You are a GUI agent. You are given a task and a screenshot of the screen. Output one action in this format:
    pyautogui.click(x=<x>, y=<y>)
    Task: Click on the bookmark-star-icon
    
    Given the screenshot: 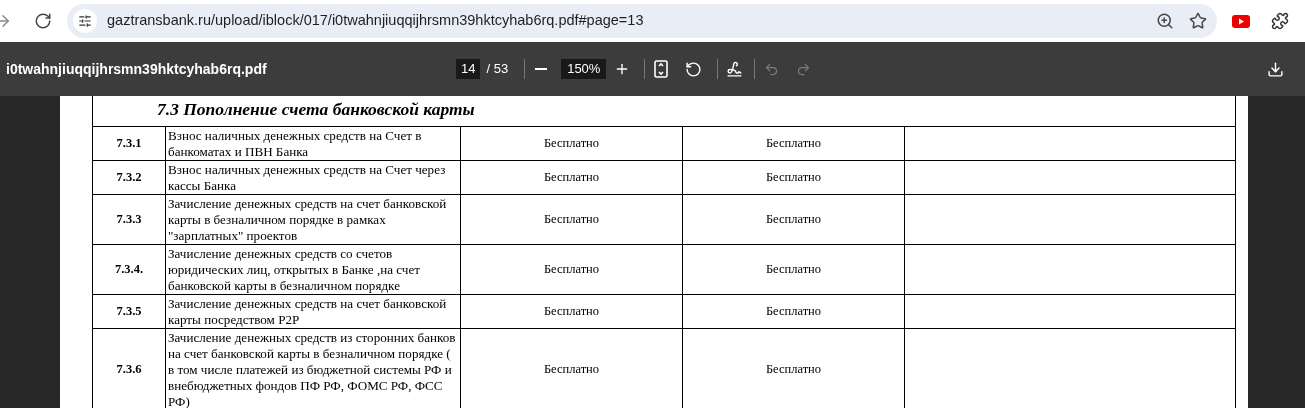 What is the action you would take?
    pyautogui.click(x=1198, y=21)
    